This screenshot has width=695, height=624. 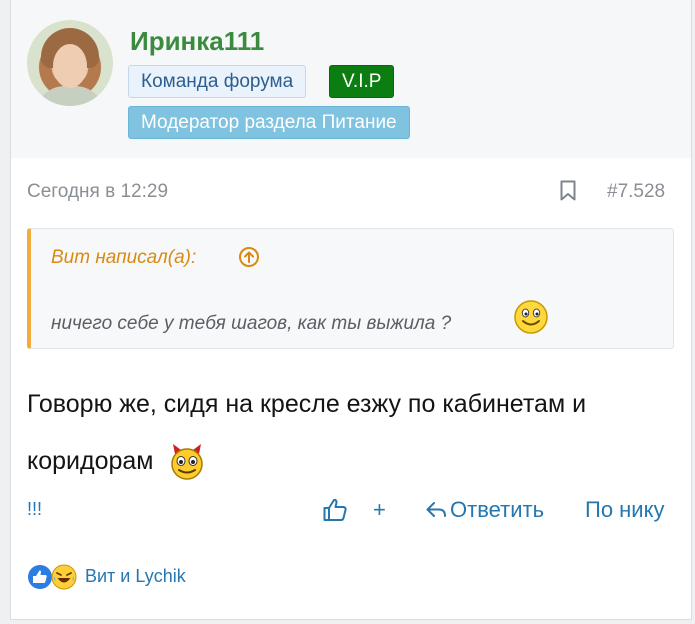 I want to click on reaction-laugh-icon, so click(x=64, y=577).